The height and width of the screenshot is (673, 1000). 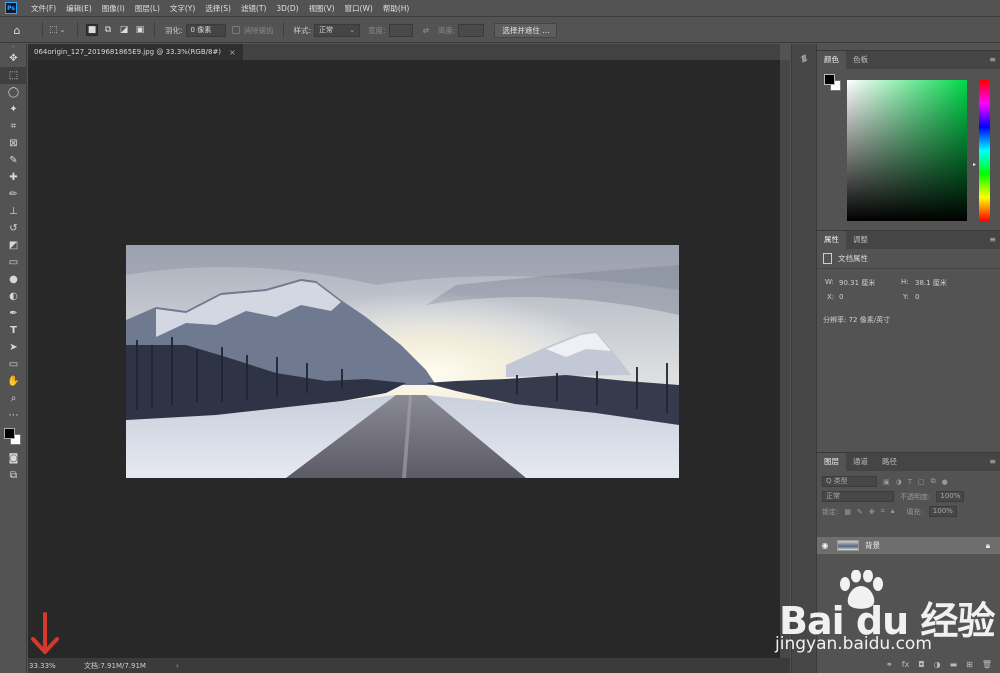 What do you see at coordinates (988, 546) in the screenshot?
I see `lock-icon: 🔒︎` at bounding box center [988, 546].